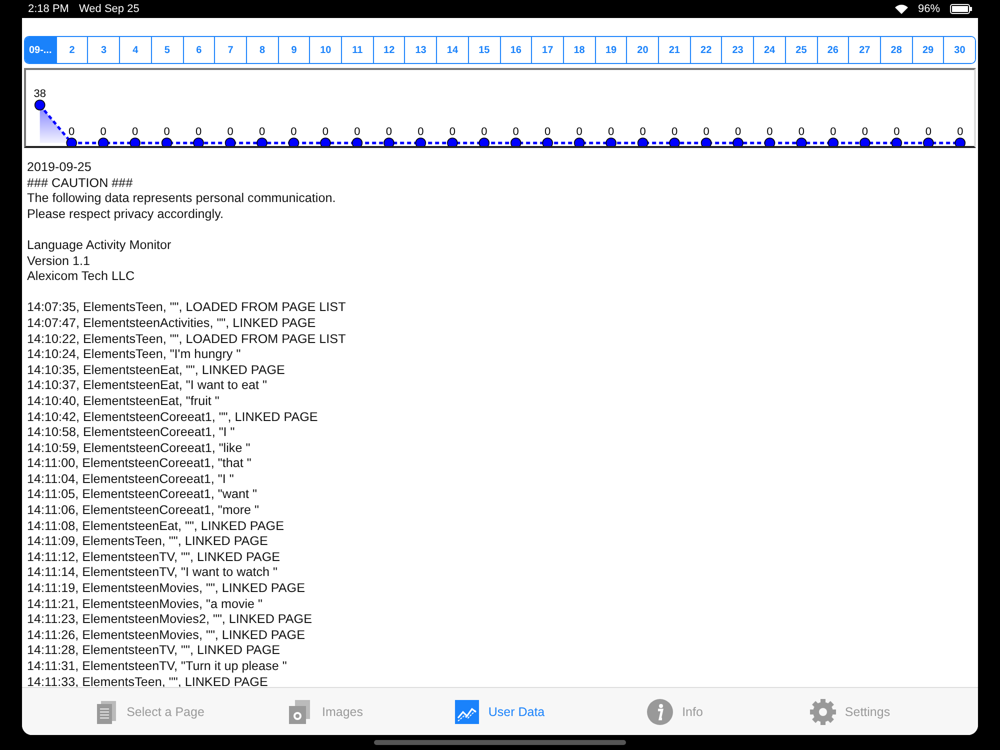 The height and width of the screenshot is (750, 1000). What do you see at coordinates (166, 636) in the screenshot?
I see `log-line: 14:11:26, ElementsteenMovies, "", LINKED PAGE` at bounding box center [166, 636].